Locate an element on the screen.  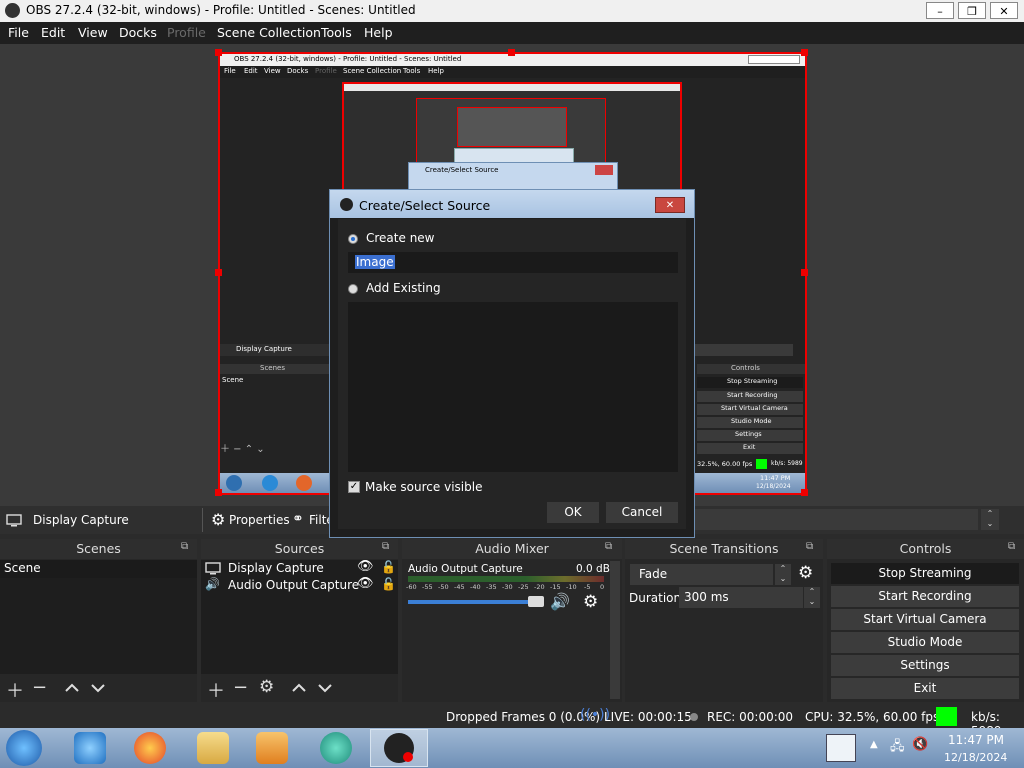
ok-button: OK is located at coordinates (573, 512).